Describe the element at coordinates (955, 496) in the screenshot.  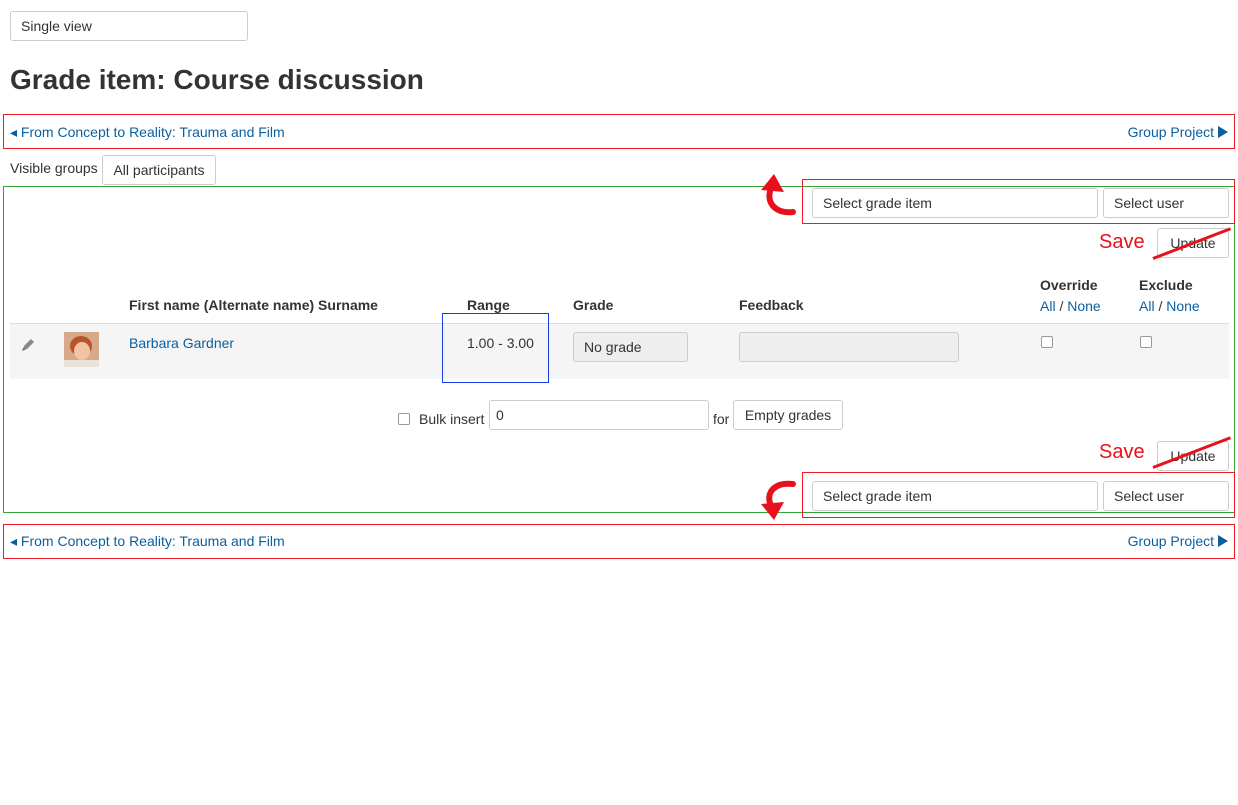
I see `grade-item-select-bottom: Select grade item` at that location.